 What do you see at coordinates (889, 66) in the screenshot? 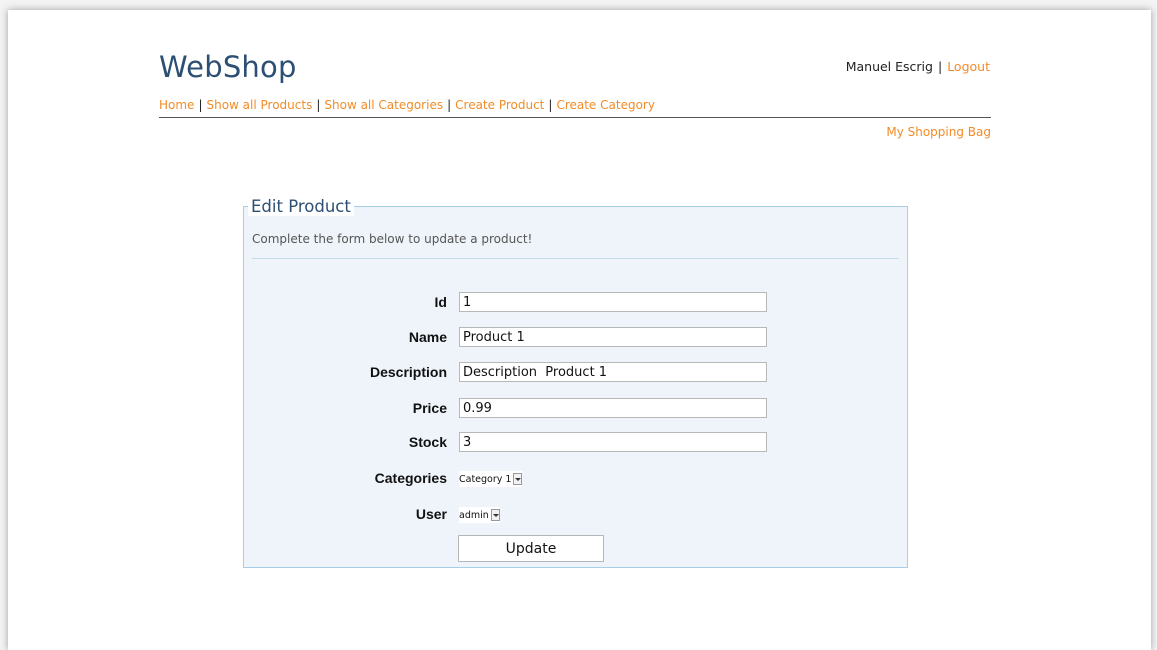
I see `user-name: Manuel Escrig` at bounding box center [889, 66].